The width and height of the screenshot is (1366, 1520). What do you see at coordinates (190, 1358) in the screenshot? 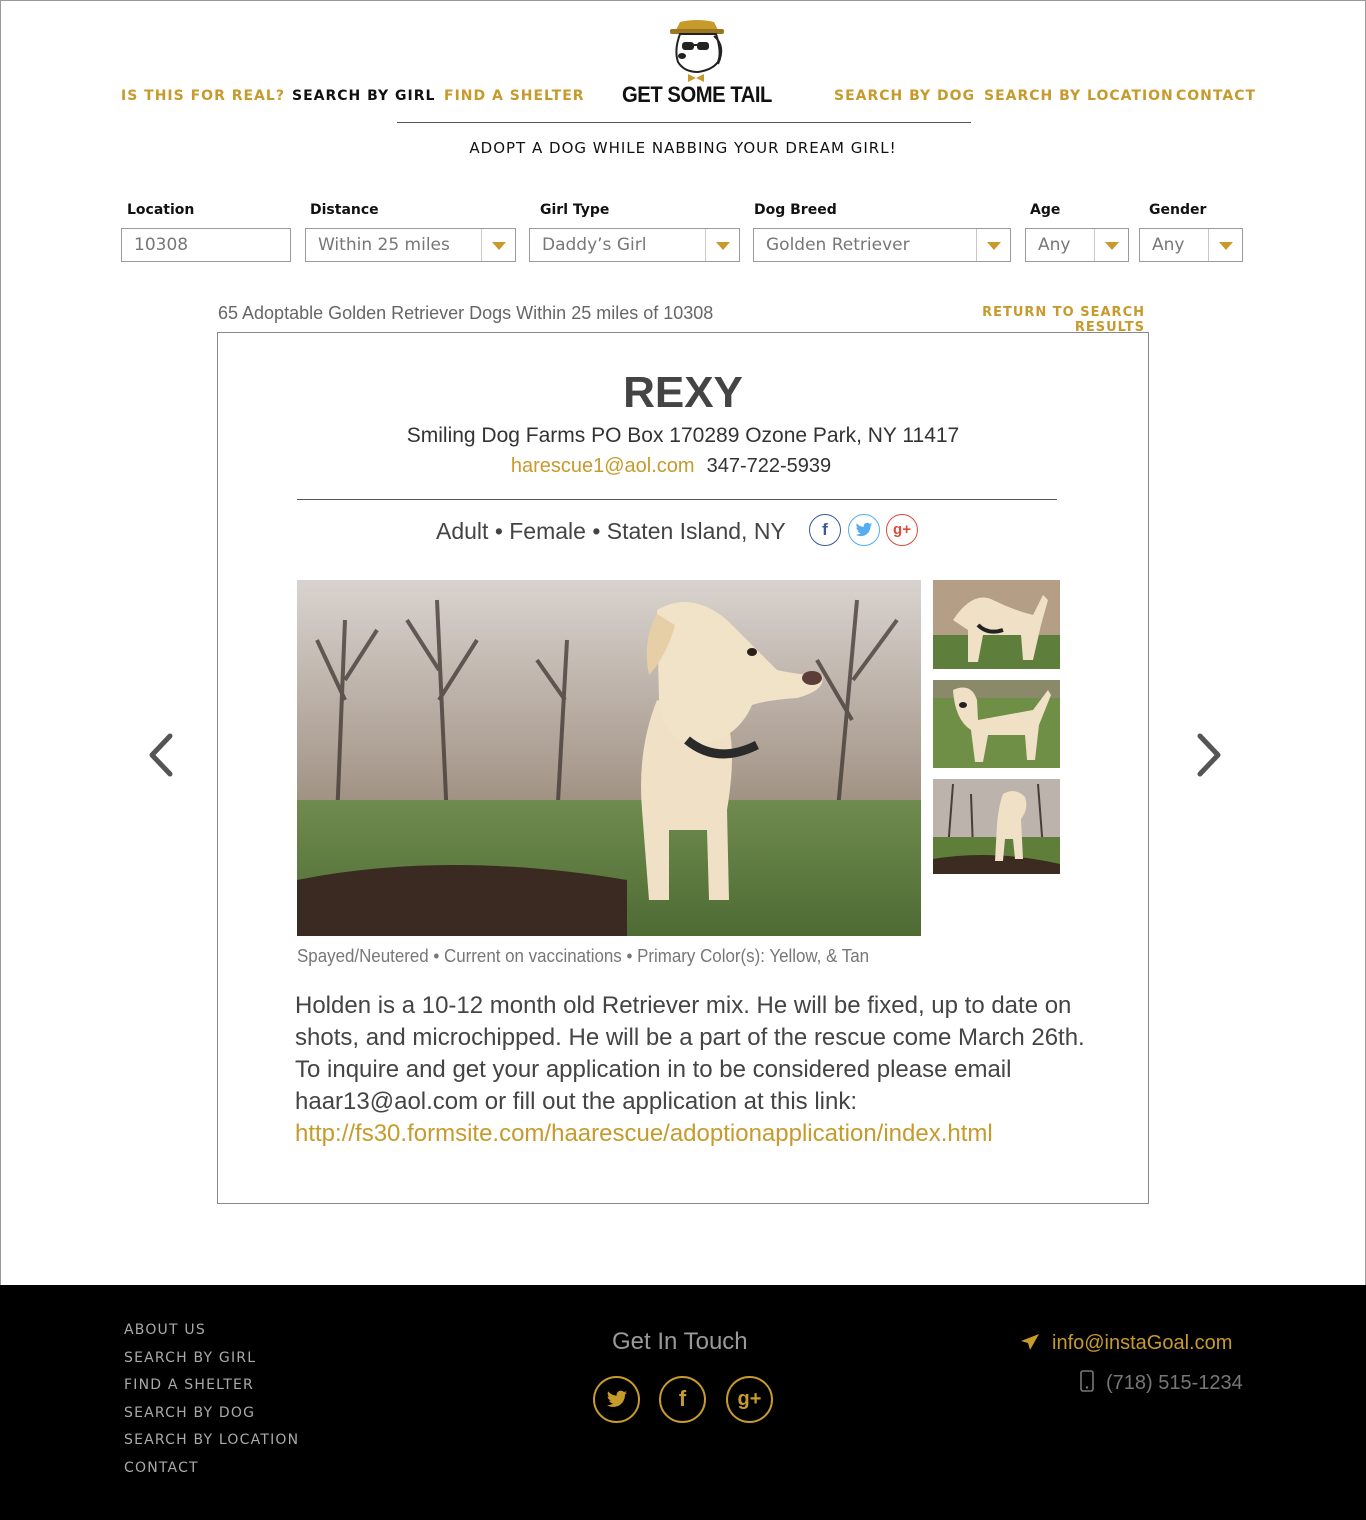
I see `footer-link-search-by-girl: SEARCH BY GIRL` at bounding box center [190, 1358].